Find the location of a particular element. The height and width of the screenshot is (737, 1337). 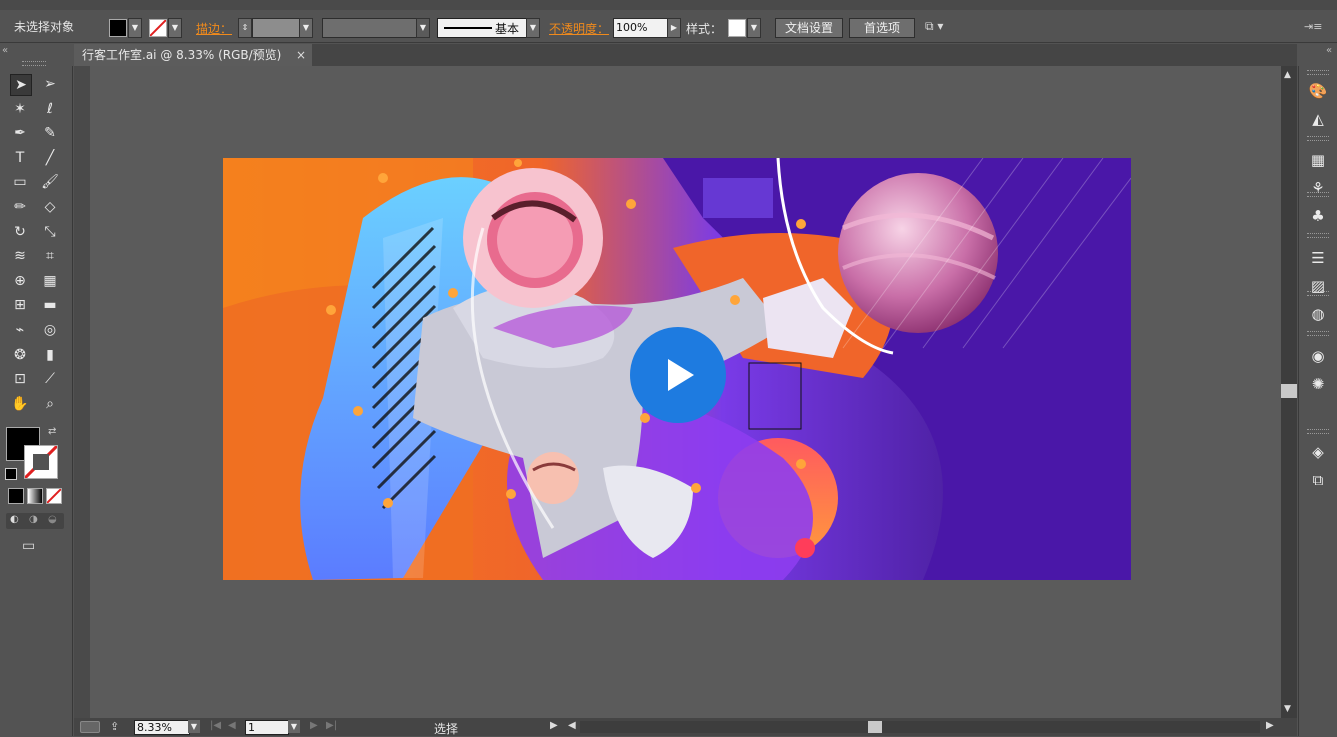

draw-mode-group: ◐ ◑ ◒ is located at coordinates (35, 521).